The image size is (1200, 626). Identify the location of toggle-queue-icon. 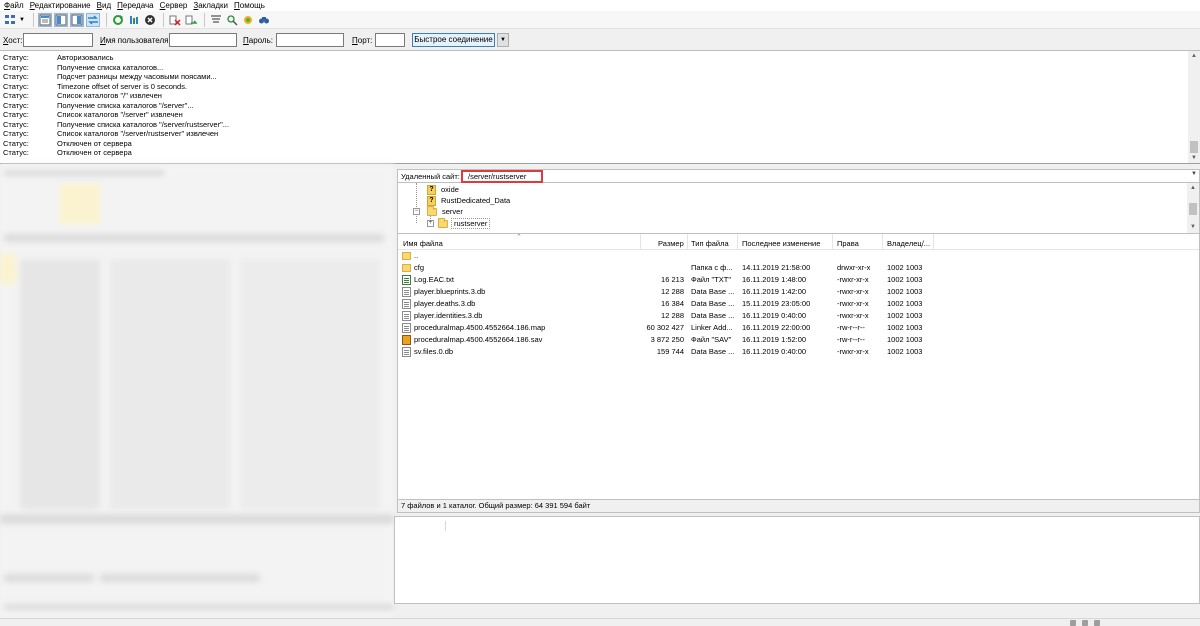
(92, 19).